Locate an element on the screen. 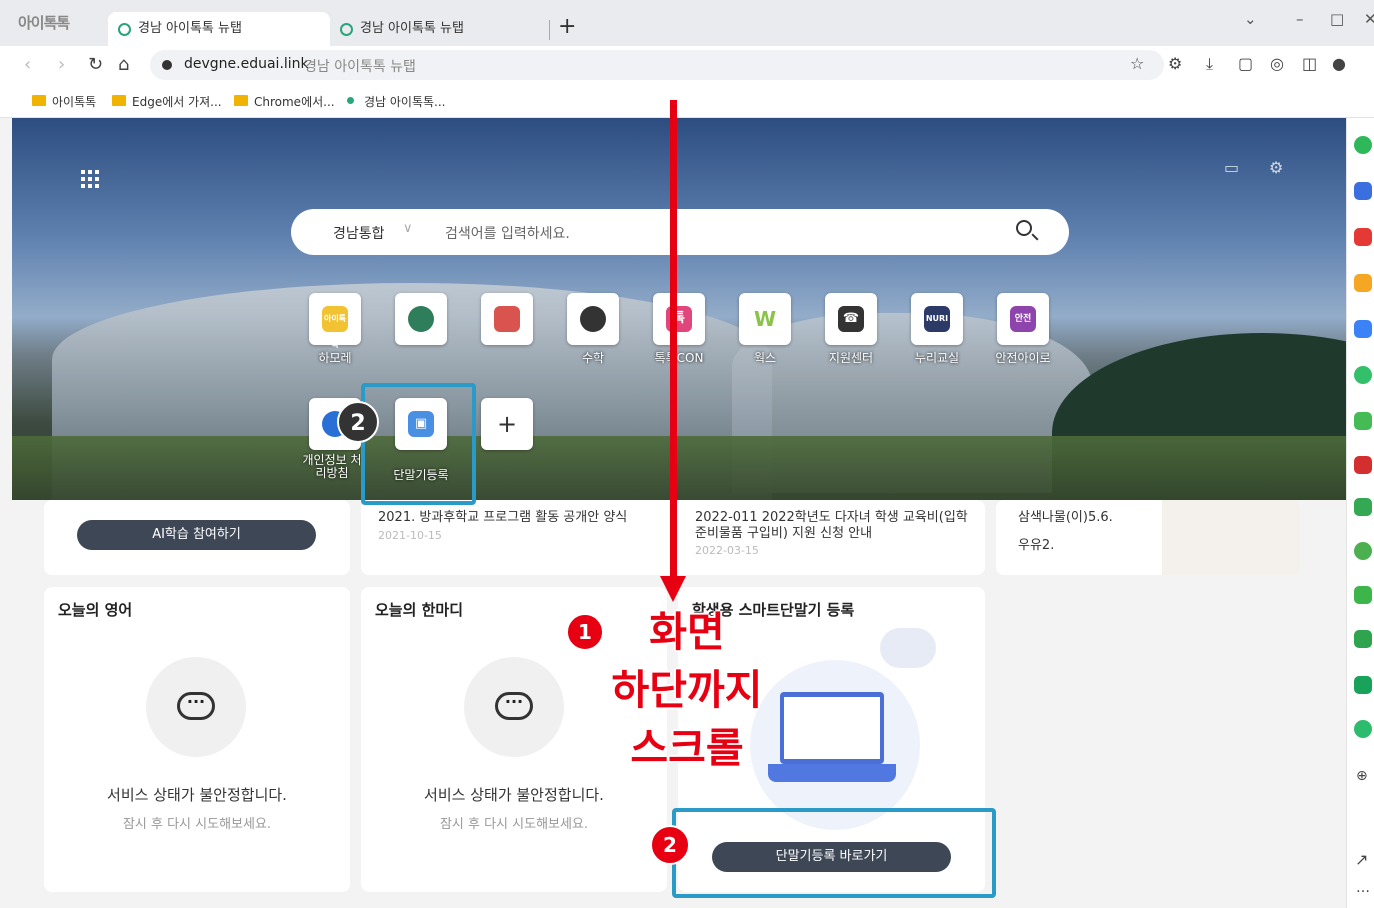  bookmark-folder: 아이톡톡 is located at coordinates (64, 101).